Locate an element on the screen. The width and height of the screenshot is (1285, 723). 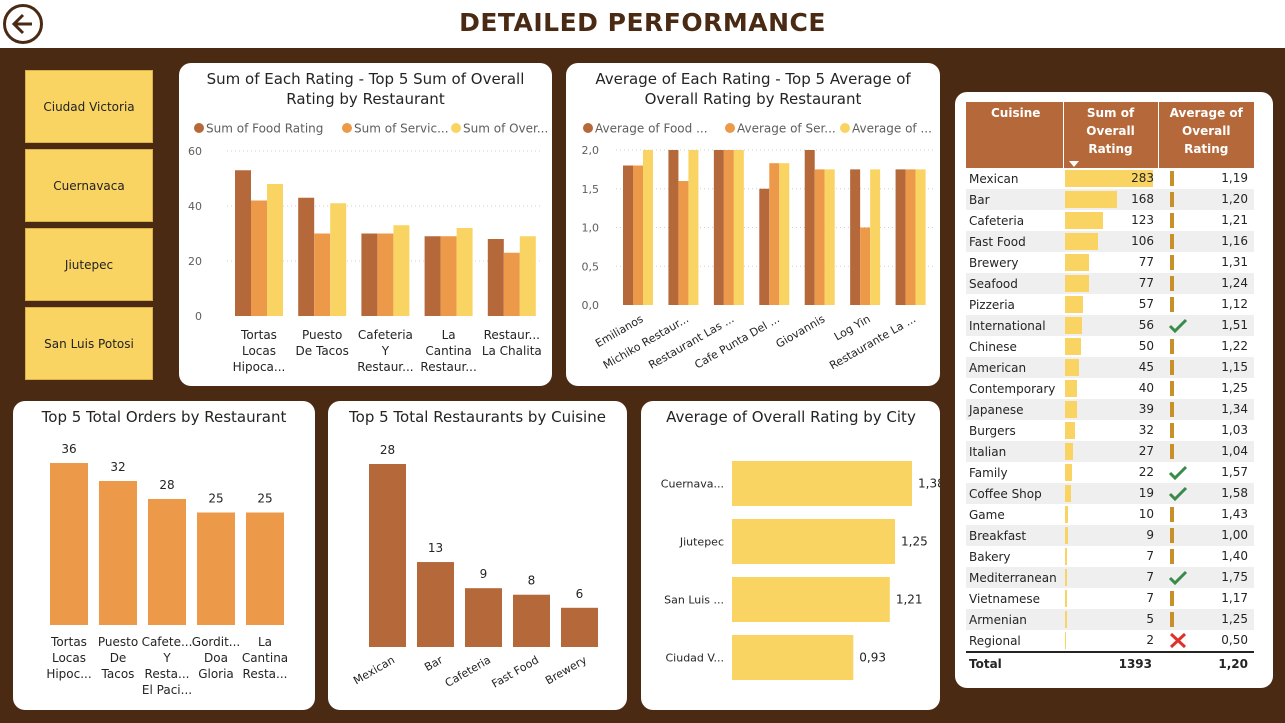
table-row: Bar 168 1,20 is located at coordinates (1110, 199).